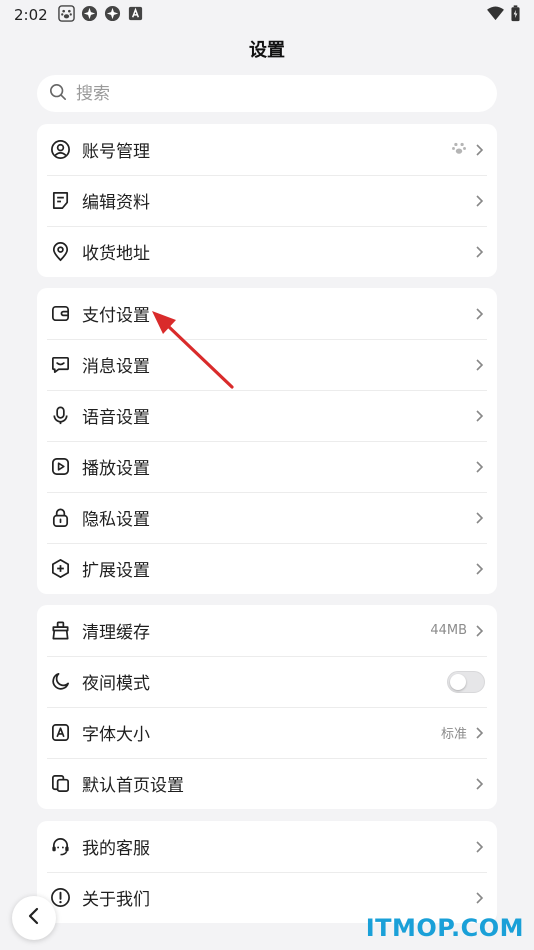 The width and height of the screenshot is (534, 950). Describe the element at coordinates (62, 94) in the screenshot. I see `search-icon` at that location.